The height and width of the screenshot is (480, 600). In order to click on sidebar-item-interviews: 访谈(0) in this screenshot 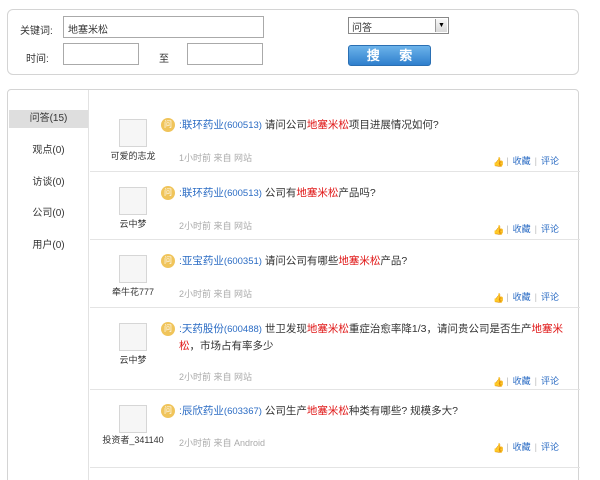, I will do `click(48, 183)`.